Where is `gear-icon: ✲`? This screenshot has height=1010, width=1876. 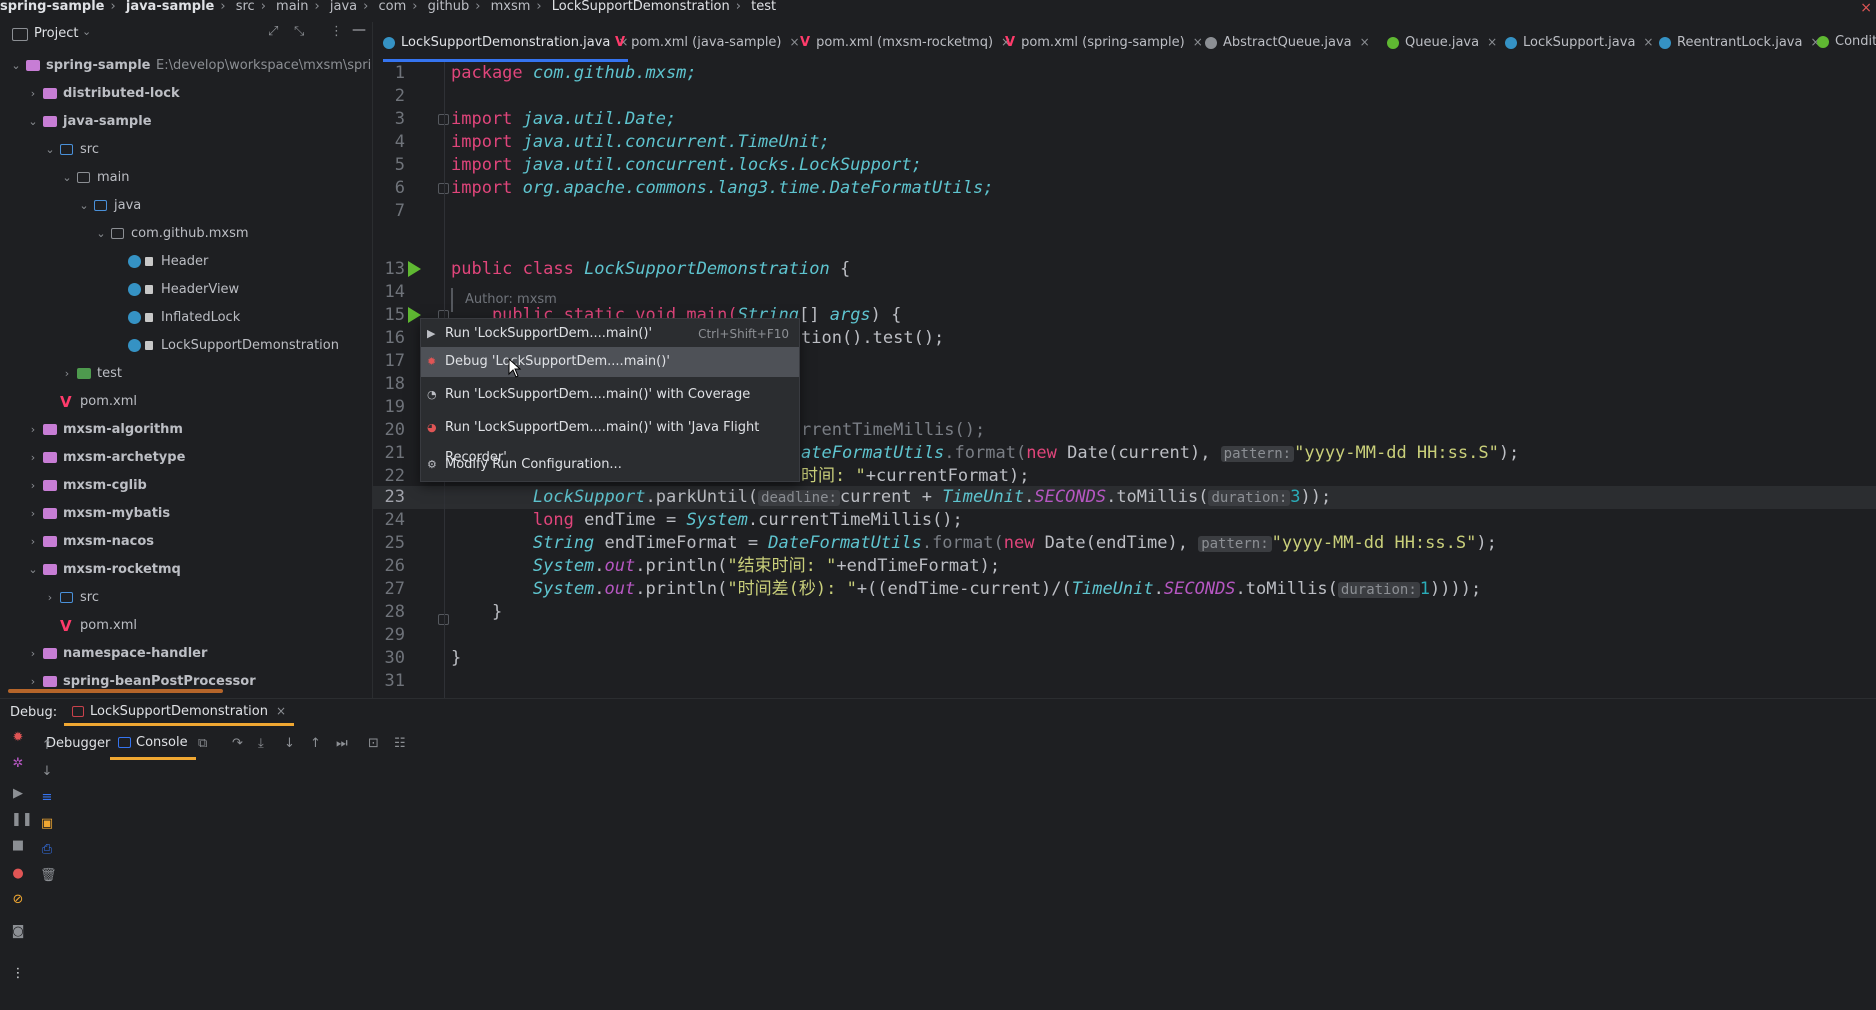 gear-icon: ✲ is located at coordinates (18, 764).